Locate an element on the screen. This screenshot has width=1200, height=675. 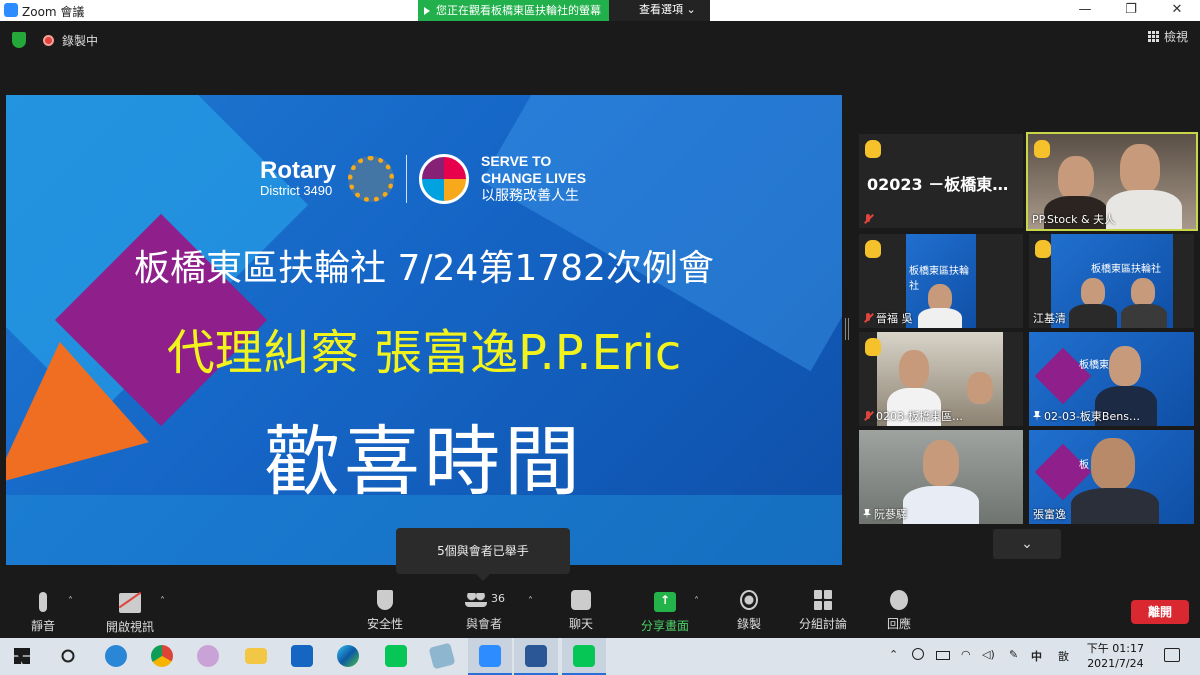
audio-options-caret: ˄ is located at coordinates (70, 601).